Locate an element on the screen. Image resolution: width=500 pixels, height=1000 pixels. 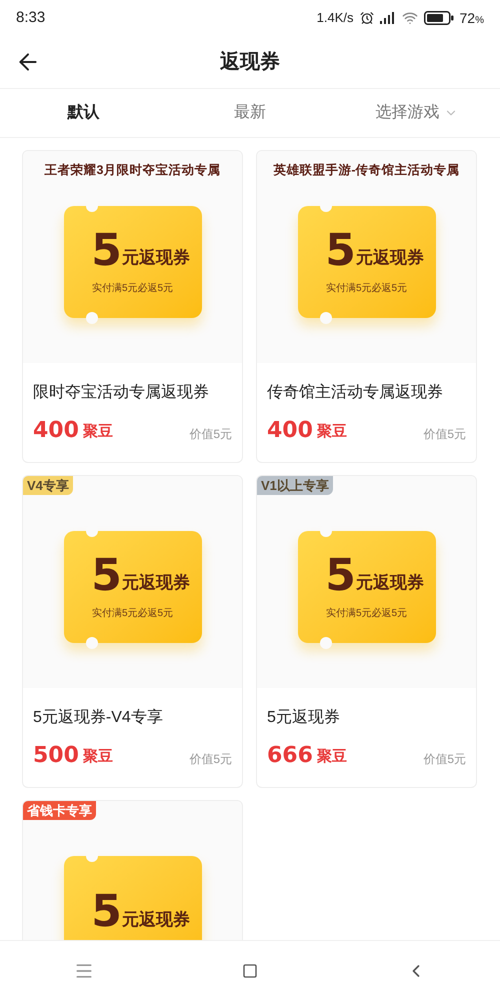
filter-tab: 选择游戏 is located at coordinates (416, 113).